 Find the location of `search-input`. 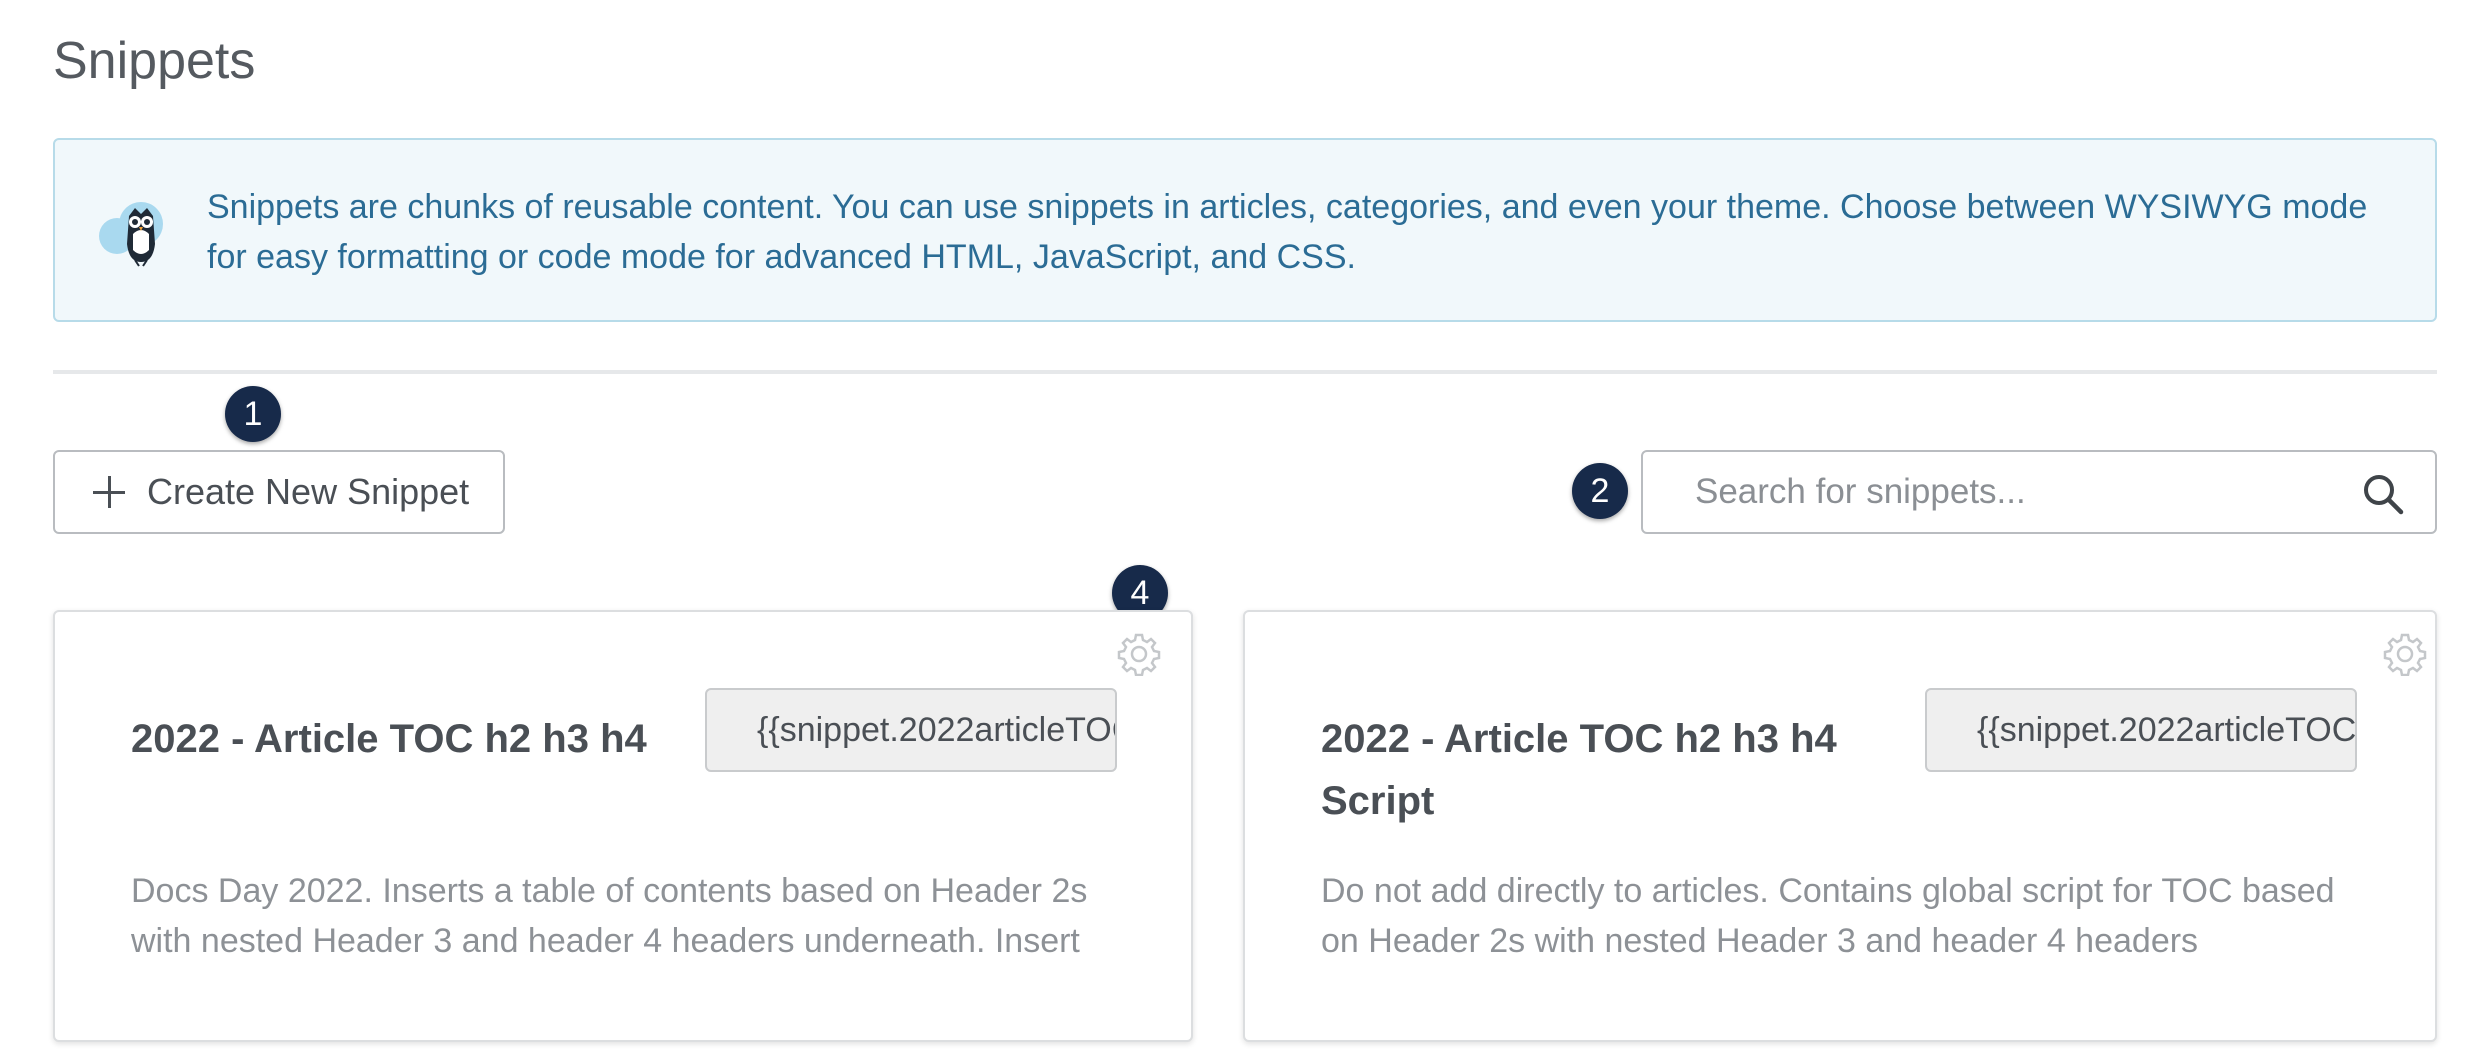

search-input is located at coordinates (1975, 492).